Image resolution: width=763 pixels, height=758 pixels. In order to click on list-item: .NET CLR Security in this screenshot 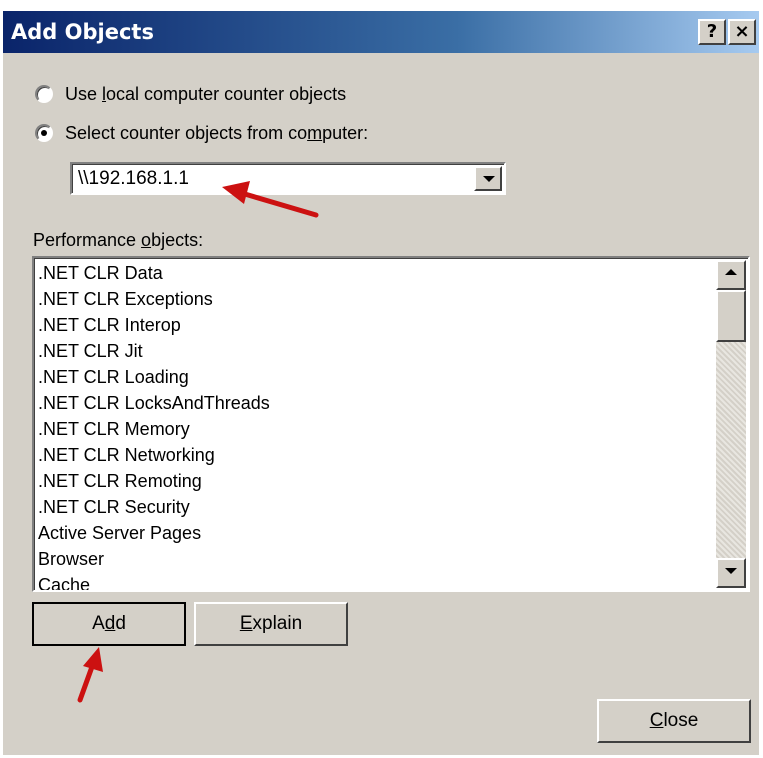, I will do `click(376, 507)`.